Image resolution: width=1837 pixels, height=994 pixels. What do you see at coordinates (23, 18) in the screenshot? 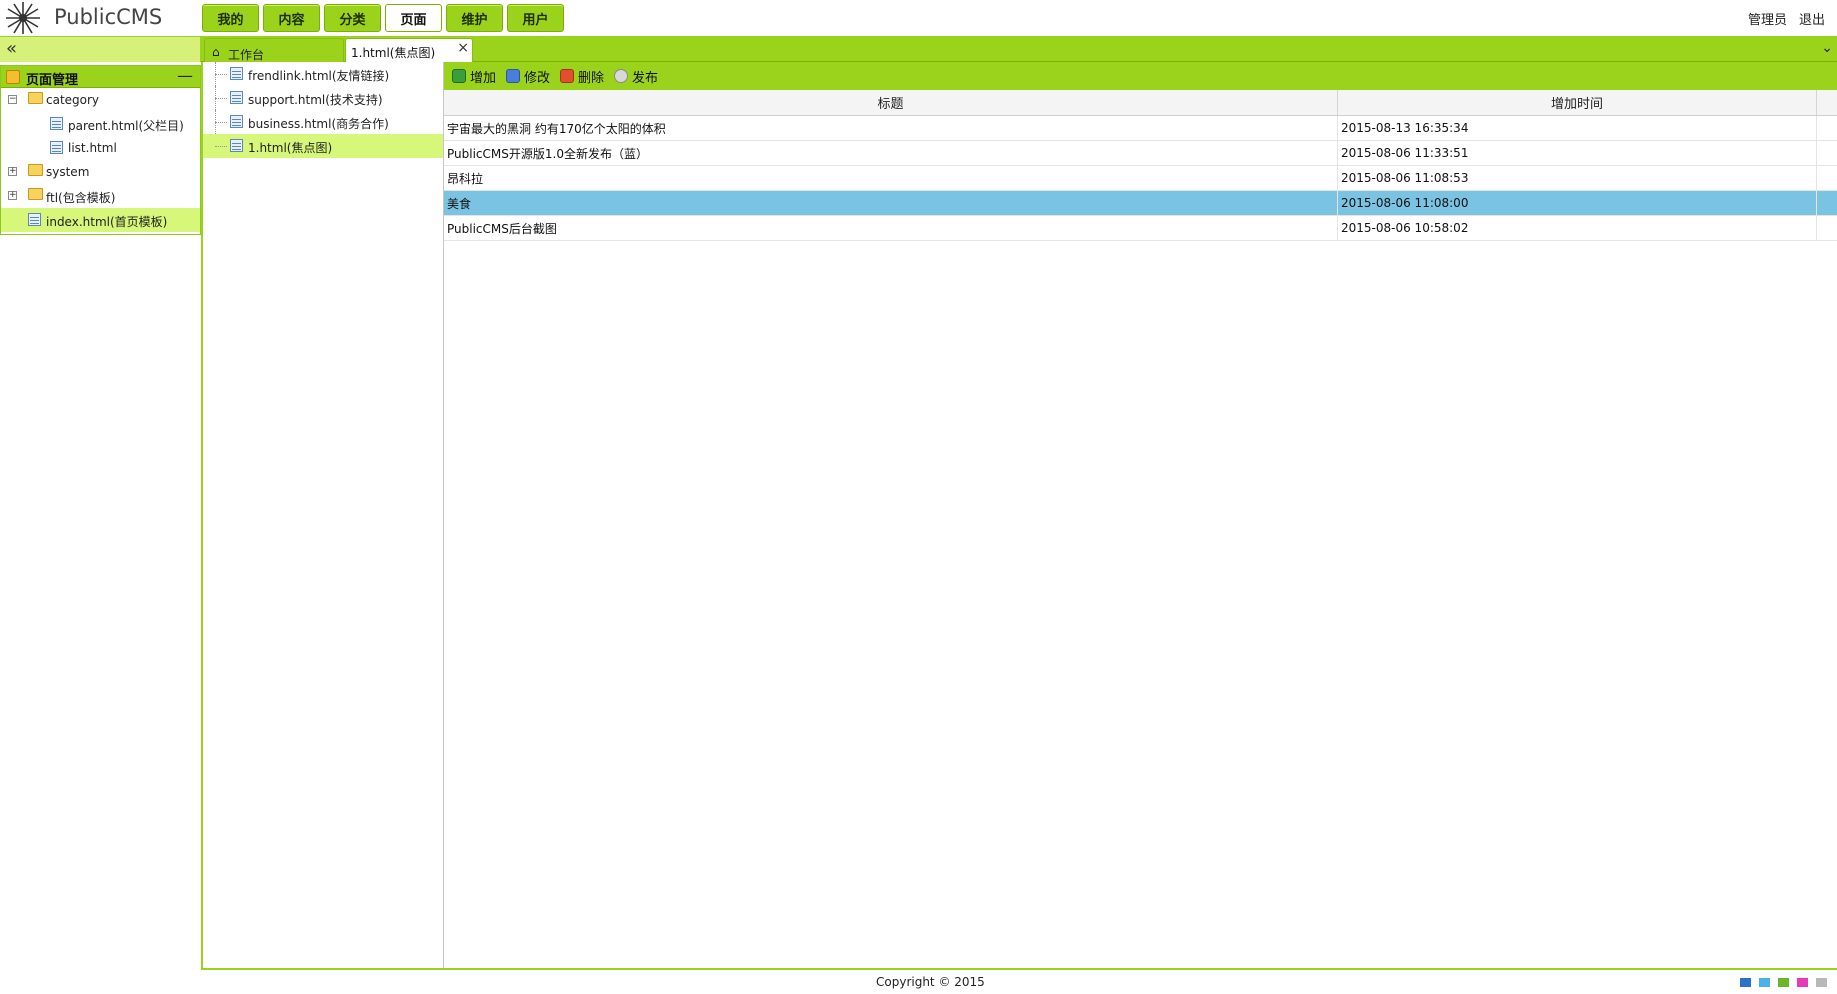
I see `publiccms-logo-icon` at bounding box center [23, 18].